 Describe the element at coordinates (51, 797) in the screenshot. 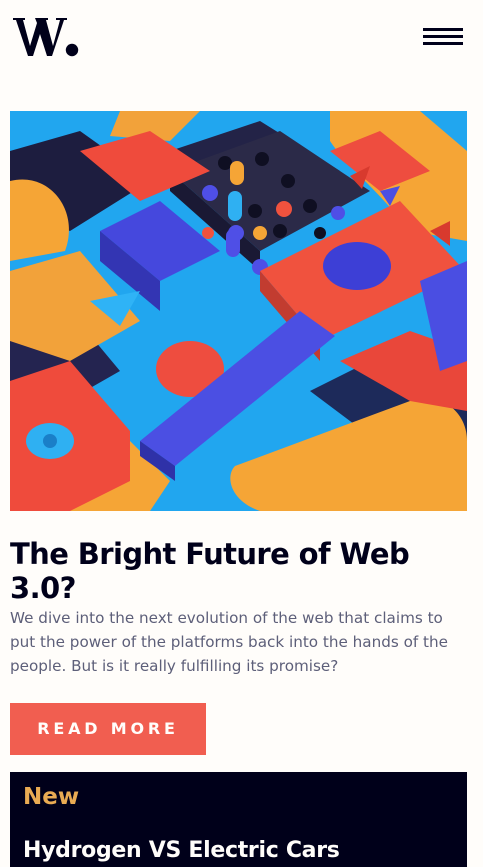

I see `new-section-heading: New` at that location.